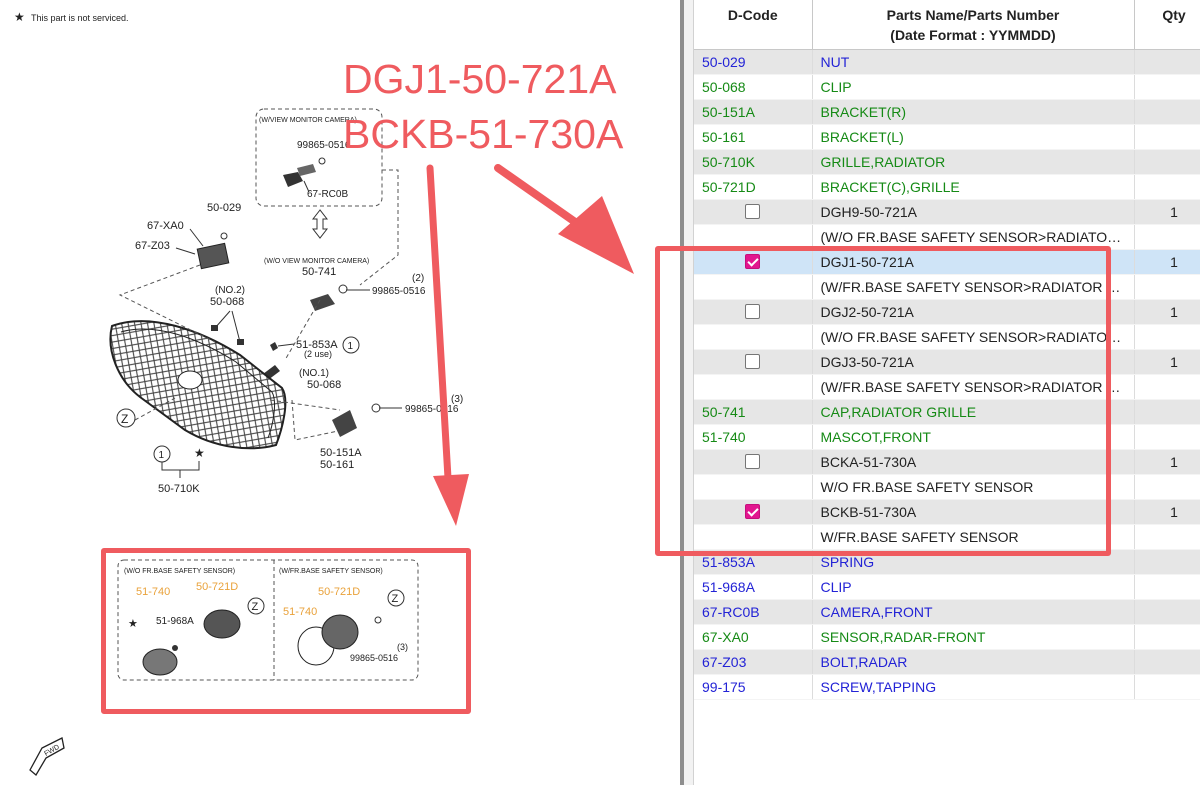  Describe the element at coordinates (947, 312) in the screenshot. I see `table-row-option: DGJ2-50-721A 1` at that location.